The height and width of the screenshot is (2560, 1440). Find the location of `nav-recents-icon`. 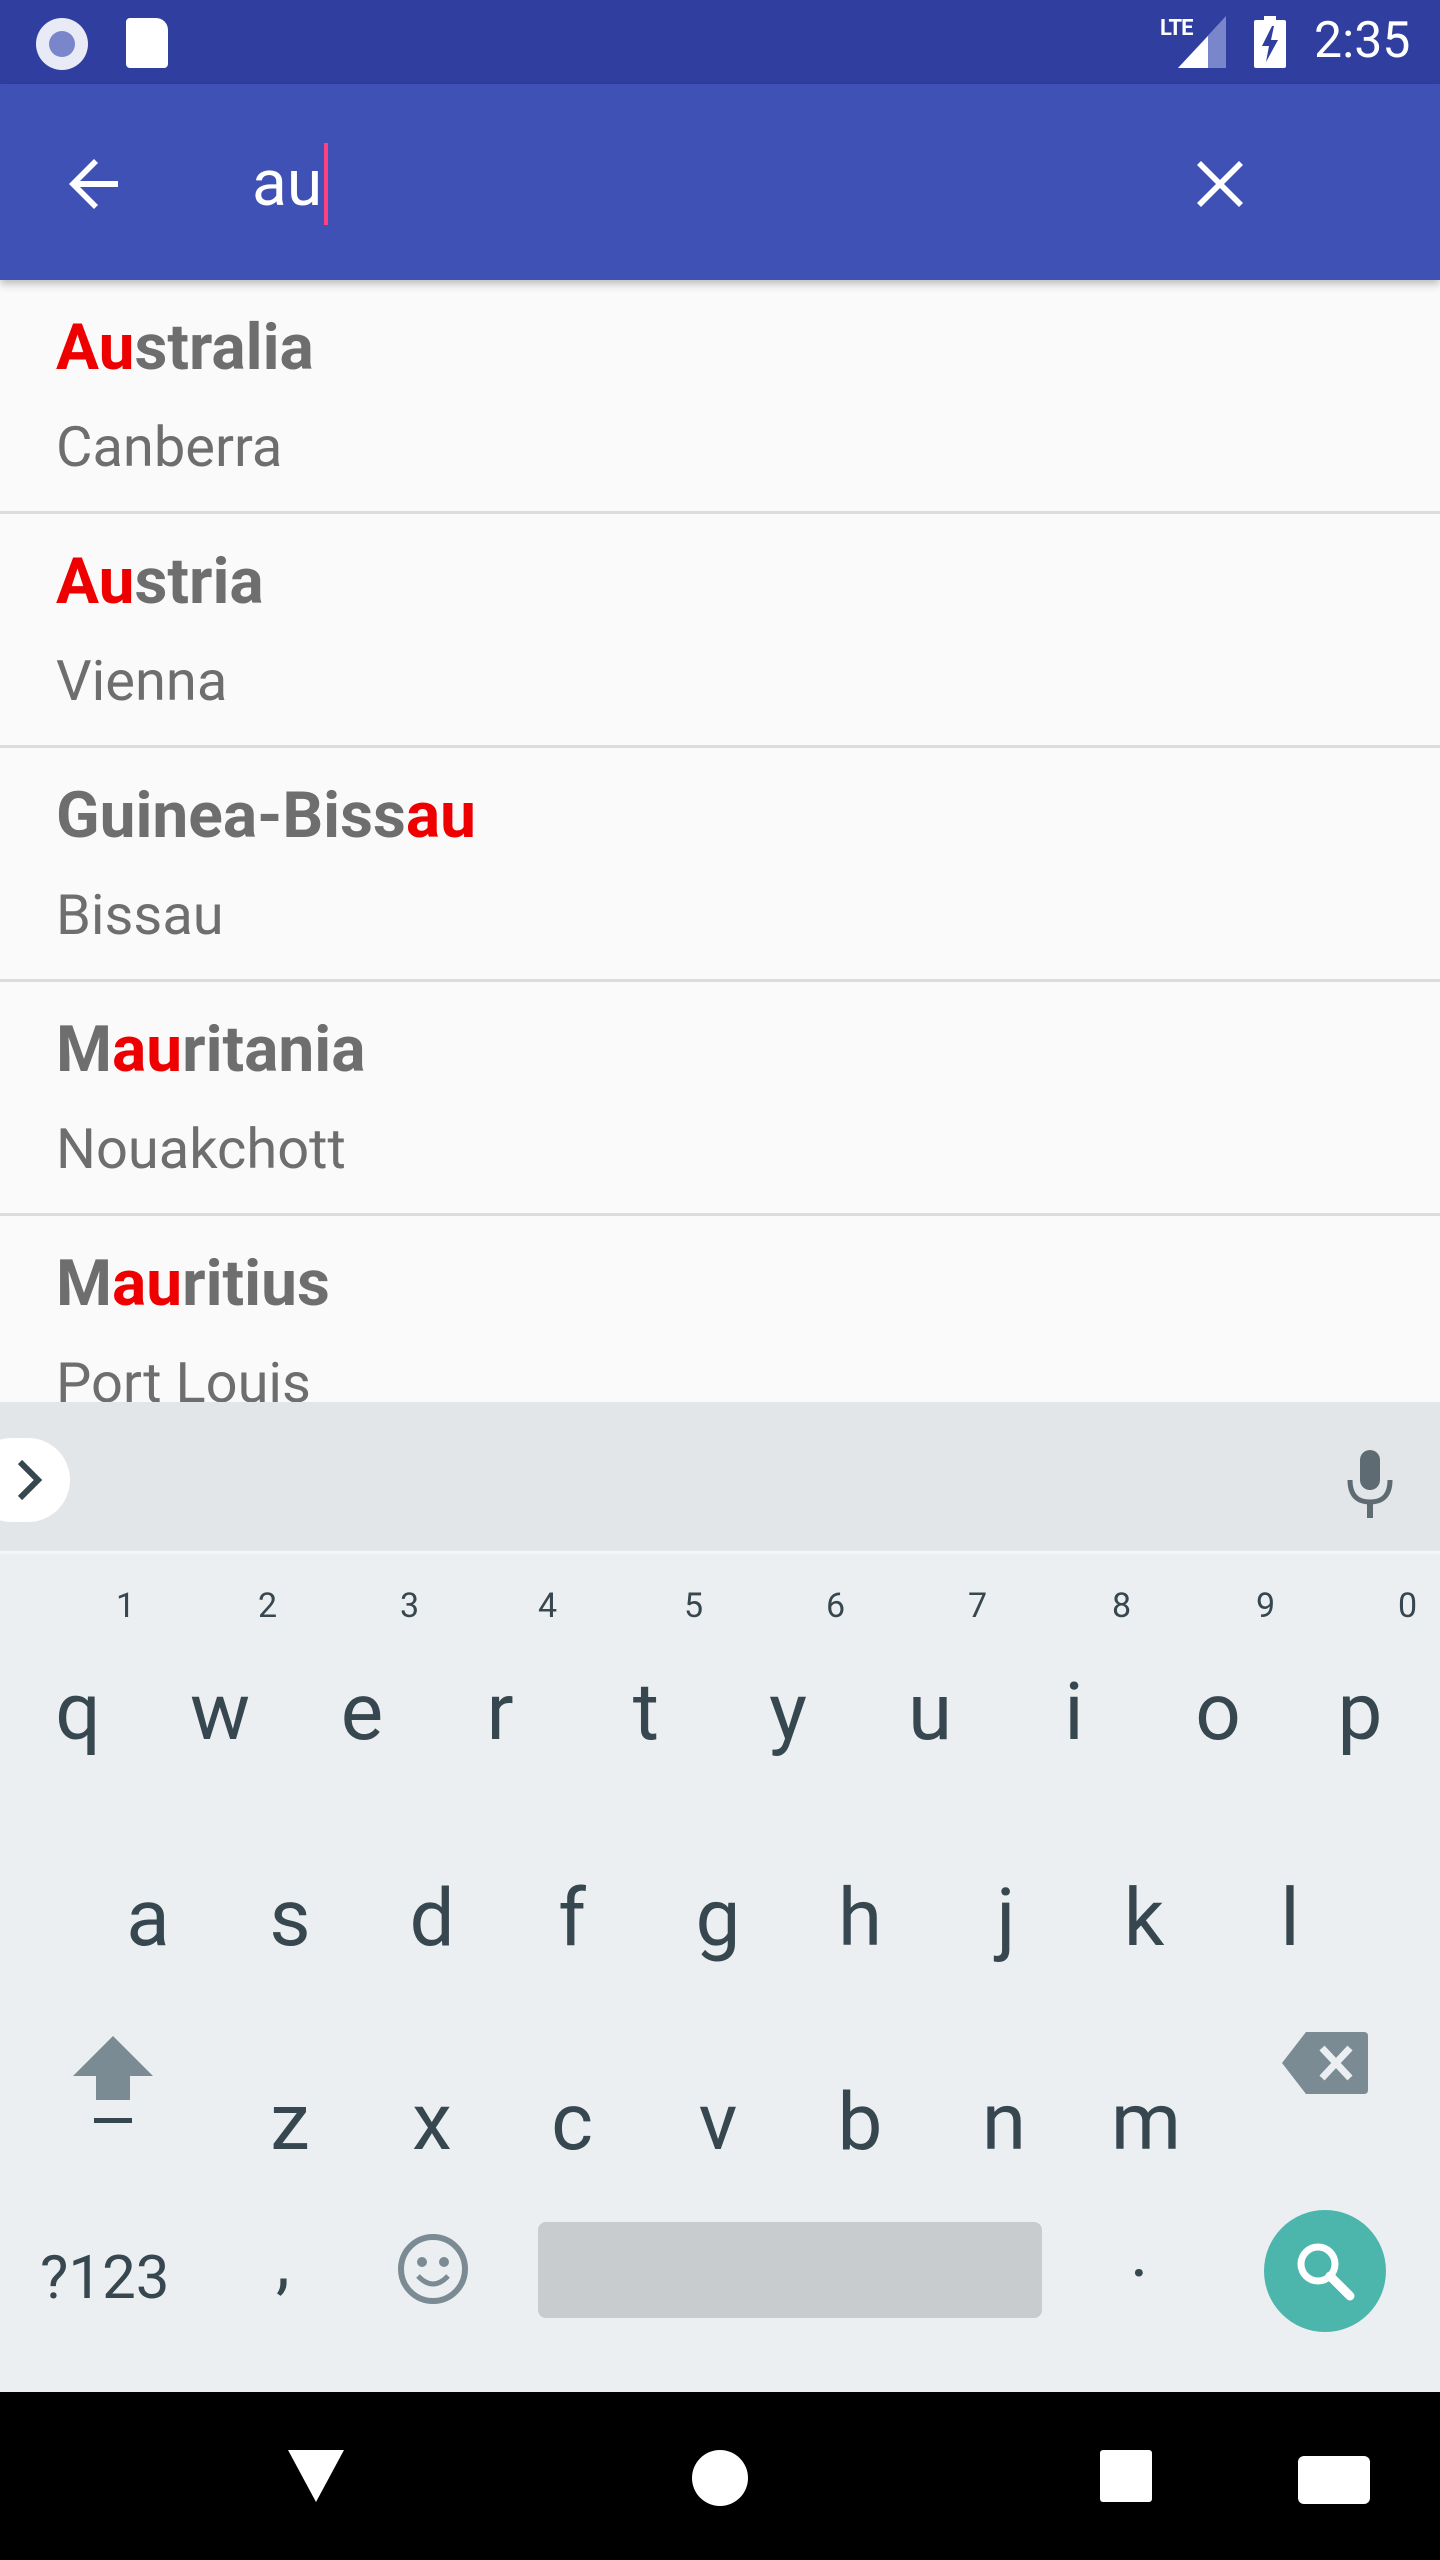

nav-recents-icon is located at coordinates (1126, 2476).